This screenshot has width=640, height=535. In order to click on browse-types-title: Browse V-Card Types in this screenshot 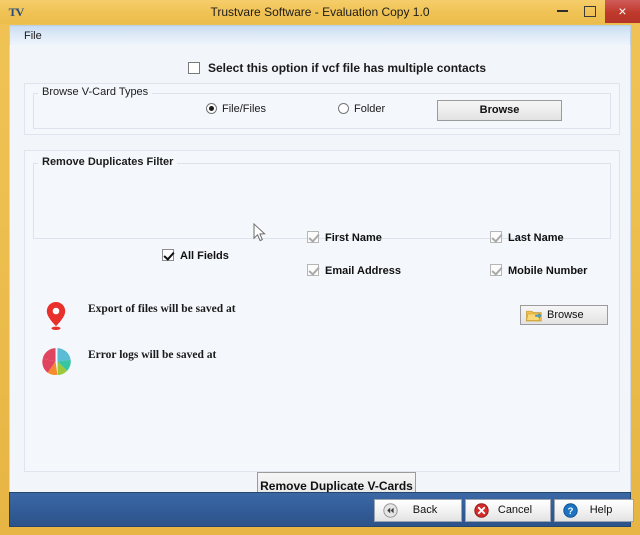, I will do `click(95, 92)`.